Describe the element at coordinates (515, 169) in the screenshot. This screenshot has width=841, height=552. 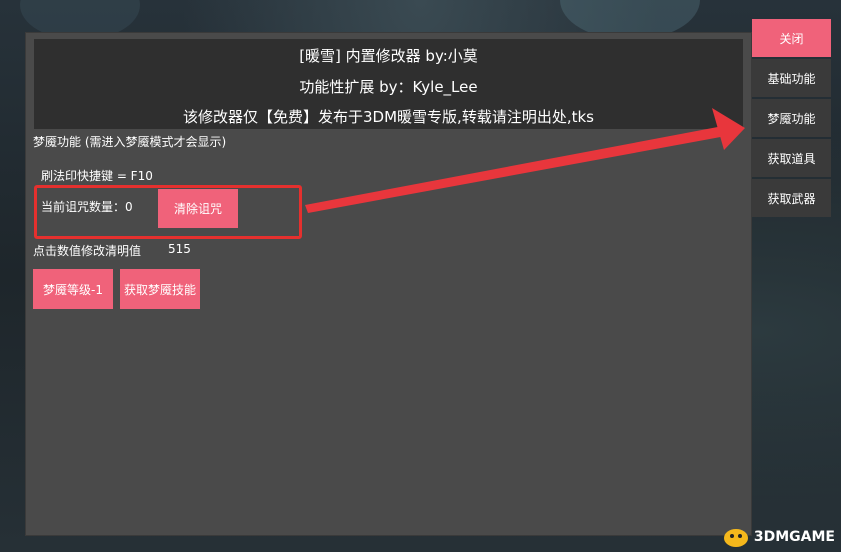
I see `arrow-shaft` at that location.